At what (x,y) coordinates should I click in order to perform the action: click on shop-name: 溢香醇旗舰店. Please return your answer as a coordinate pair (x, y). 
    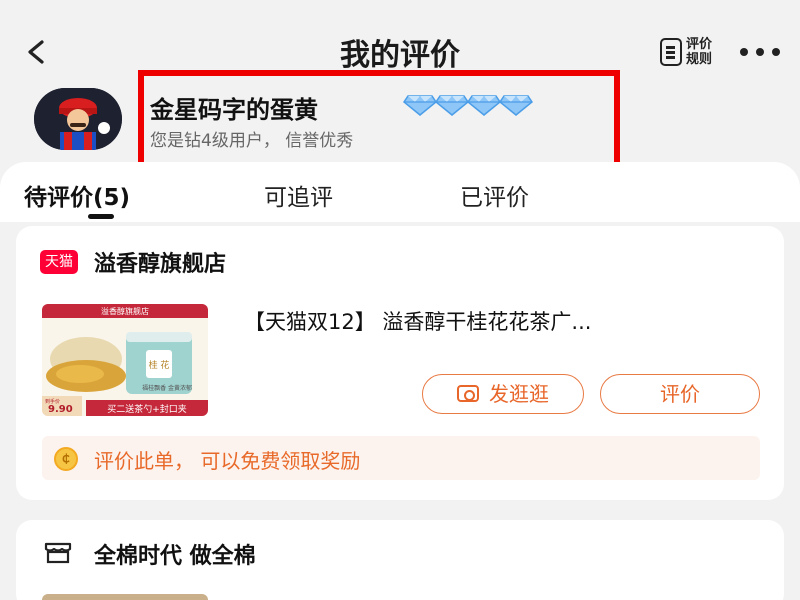
    Looking at the image, I should click on (160, 262).